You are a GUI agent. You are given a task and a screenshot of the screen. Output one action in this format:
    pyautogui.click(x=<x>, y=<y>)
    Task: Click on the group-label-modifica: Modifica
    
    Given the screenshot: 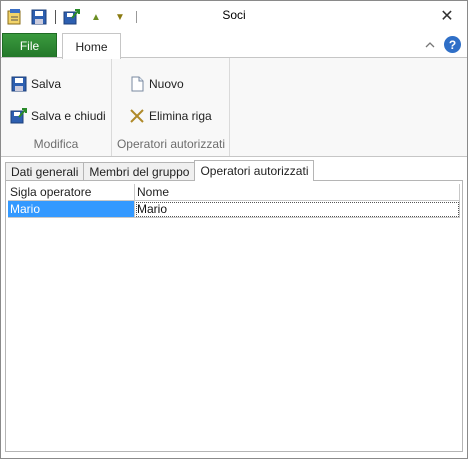 What is the action you would take?
    pyautogui.click(x=56, y=144)
    